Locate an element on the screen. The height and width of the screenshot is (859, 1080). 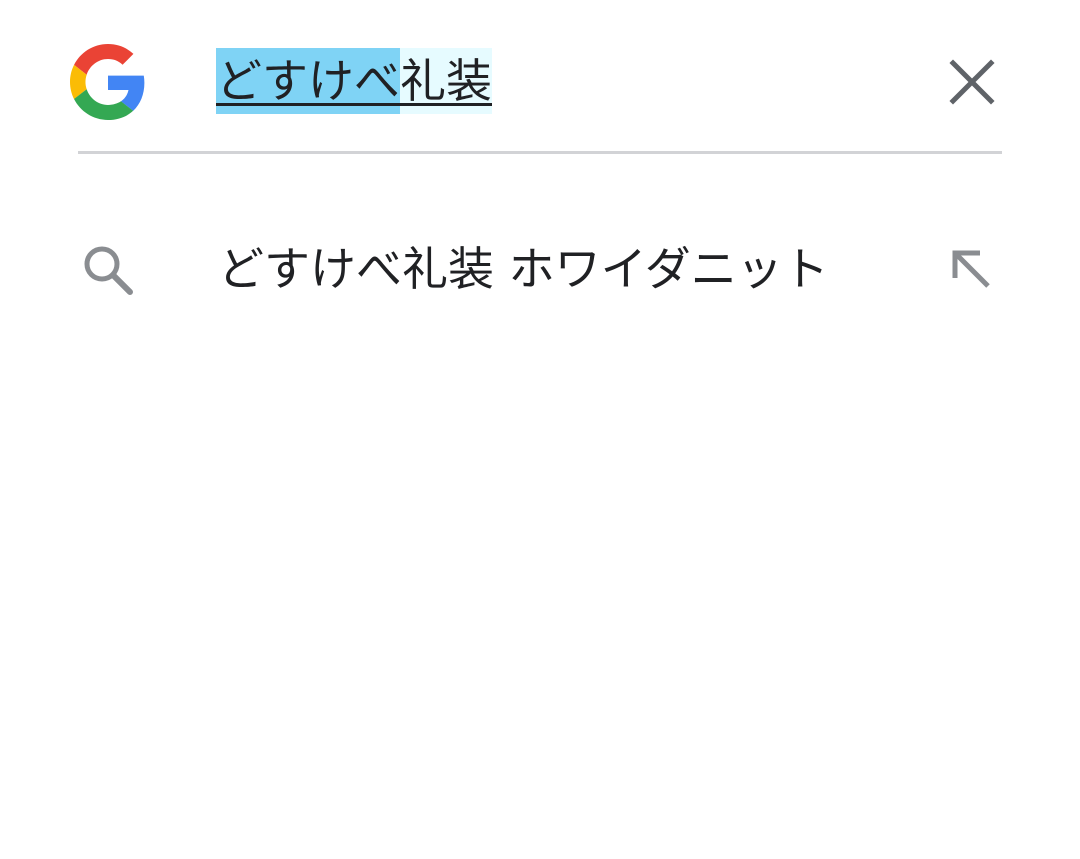
close-icon is located at coordinates (972, 82).